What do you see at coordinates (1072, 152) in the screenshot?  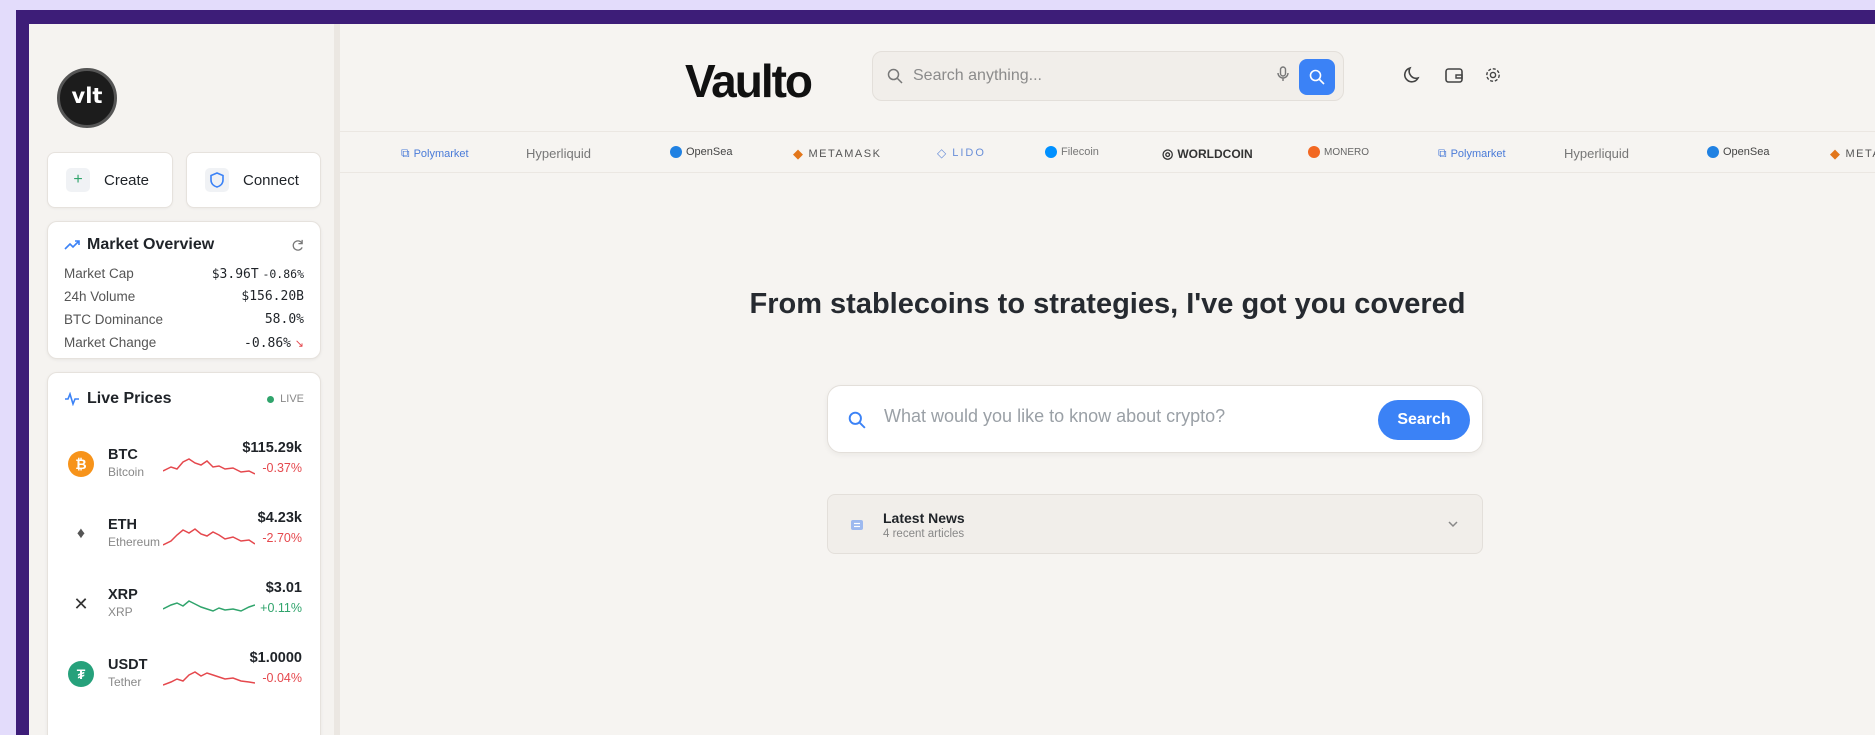 I see `filecoin-logo: Filecoin` at bounding box center [1072, 152].